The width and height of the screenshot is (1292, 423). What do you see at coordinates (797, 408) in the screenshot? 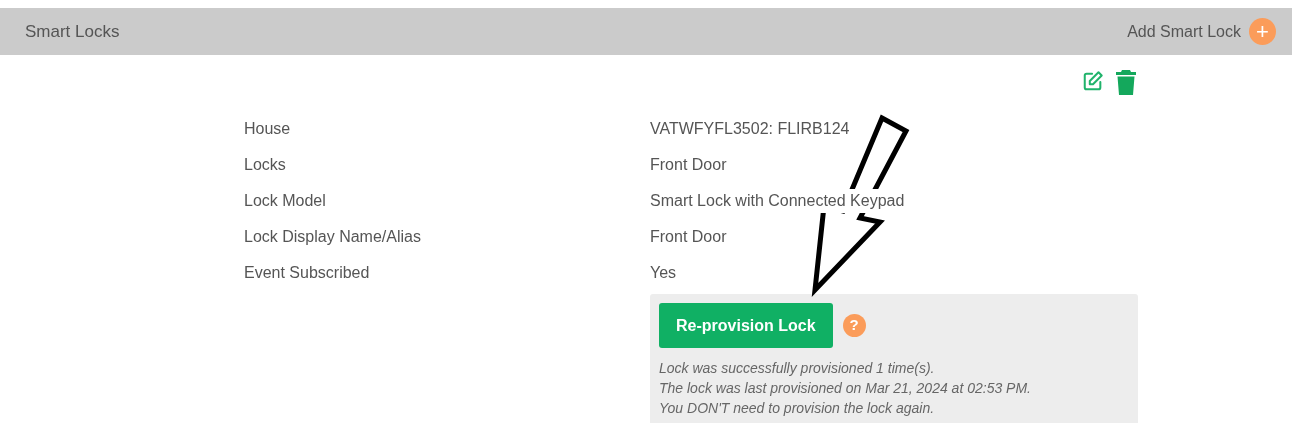
I see `provision-note: You DON'T need to provision the lock again.` at bounding box center [797, 408].